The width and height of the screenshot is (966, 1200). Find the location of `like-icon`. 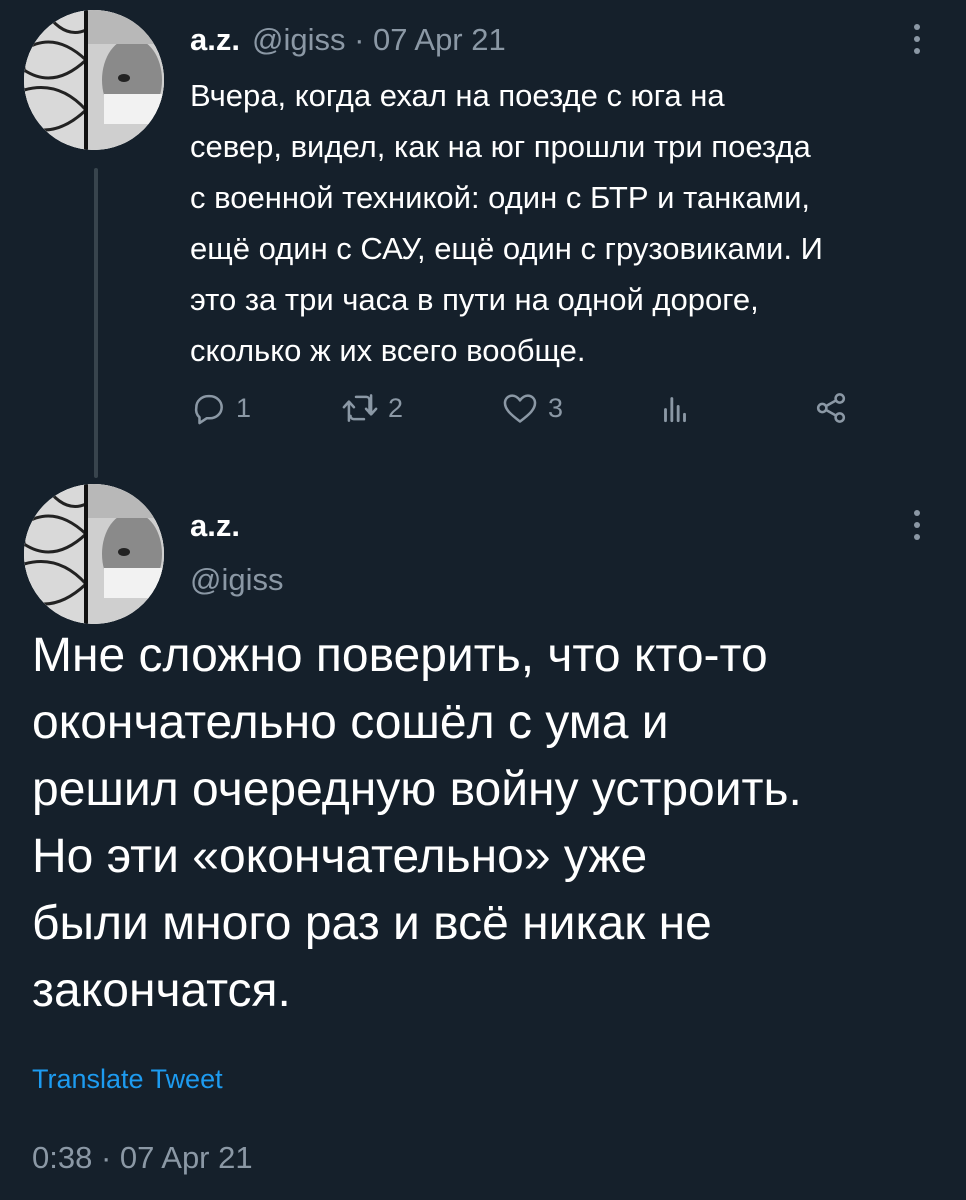

like-icon is located at coordinates (520, 408).